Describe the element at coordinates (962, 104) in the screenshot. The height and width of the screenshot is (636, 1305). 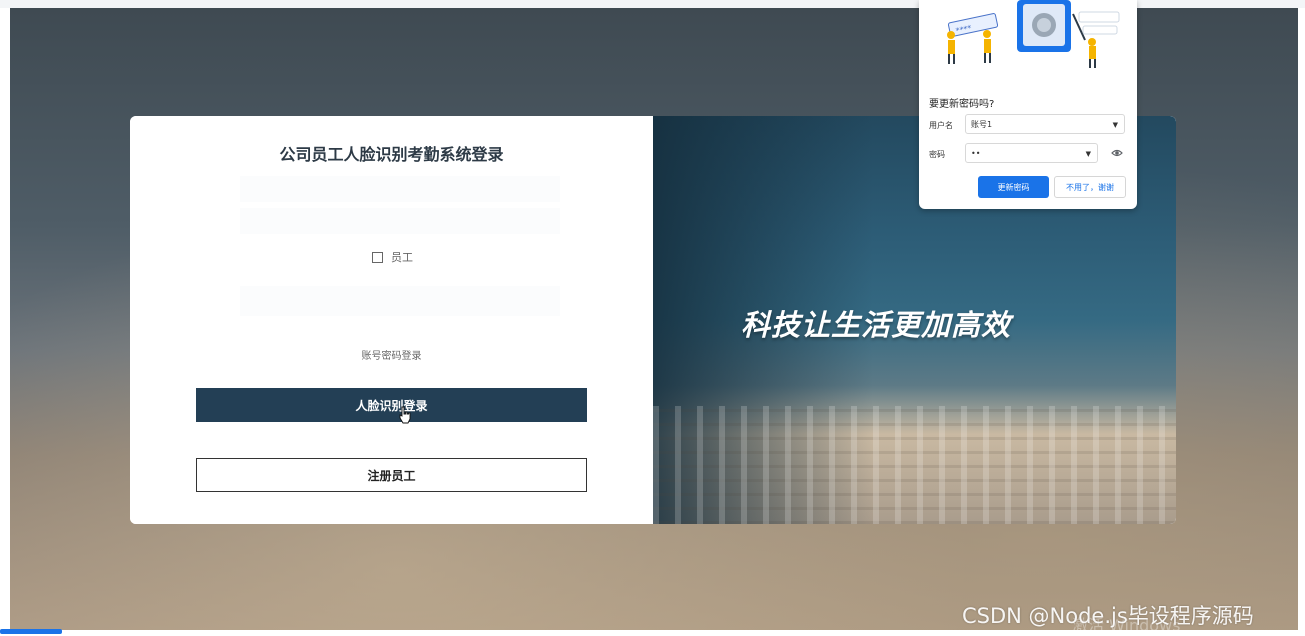
I see `popup-title: 要更新密码吗?` at that location.